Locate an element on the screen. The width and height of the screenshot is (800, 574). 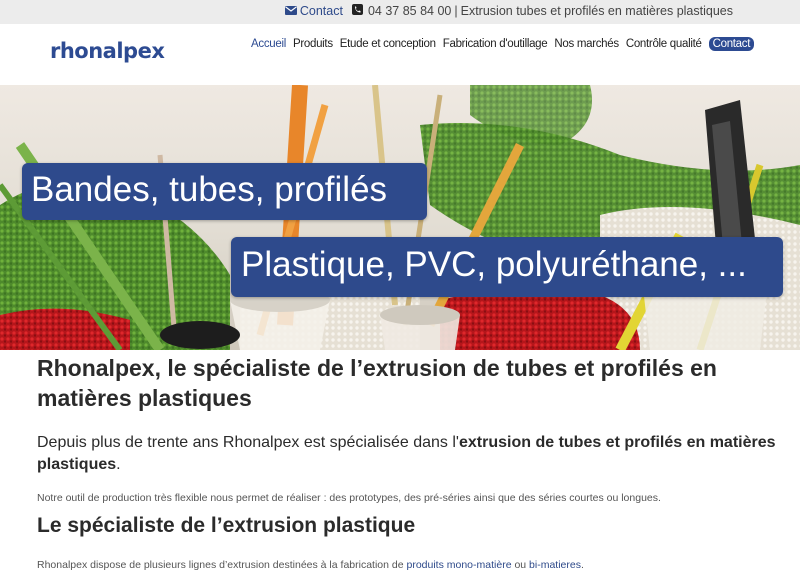
bi-matieres-link: bi-matieres is located at coordinates (555, 565).